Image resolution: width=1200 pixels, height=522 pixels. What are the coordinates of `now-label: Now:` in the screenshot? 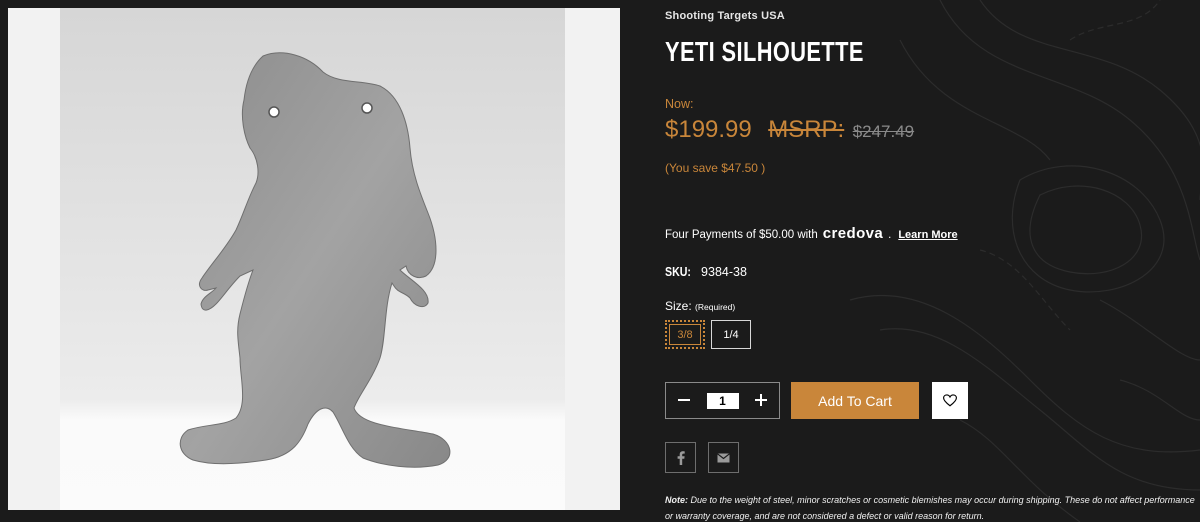 It's located at (679, 104).